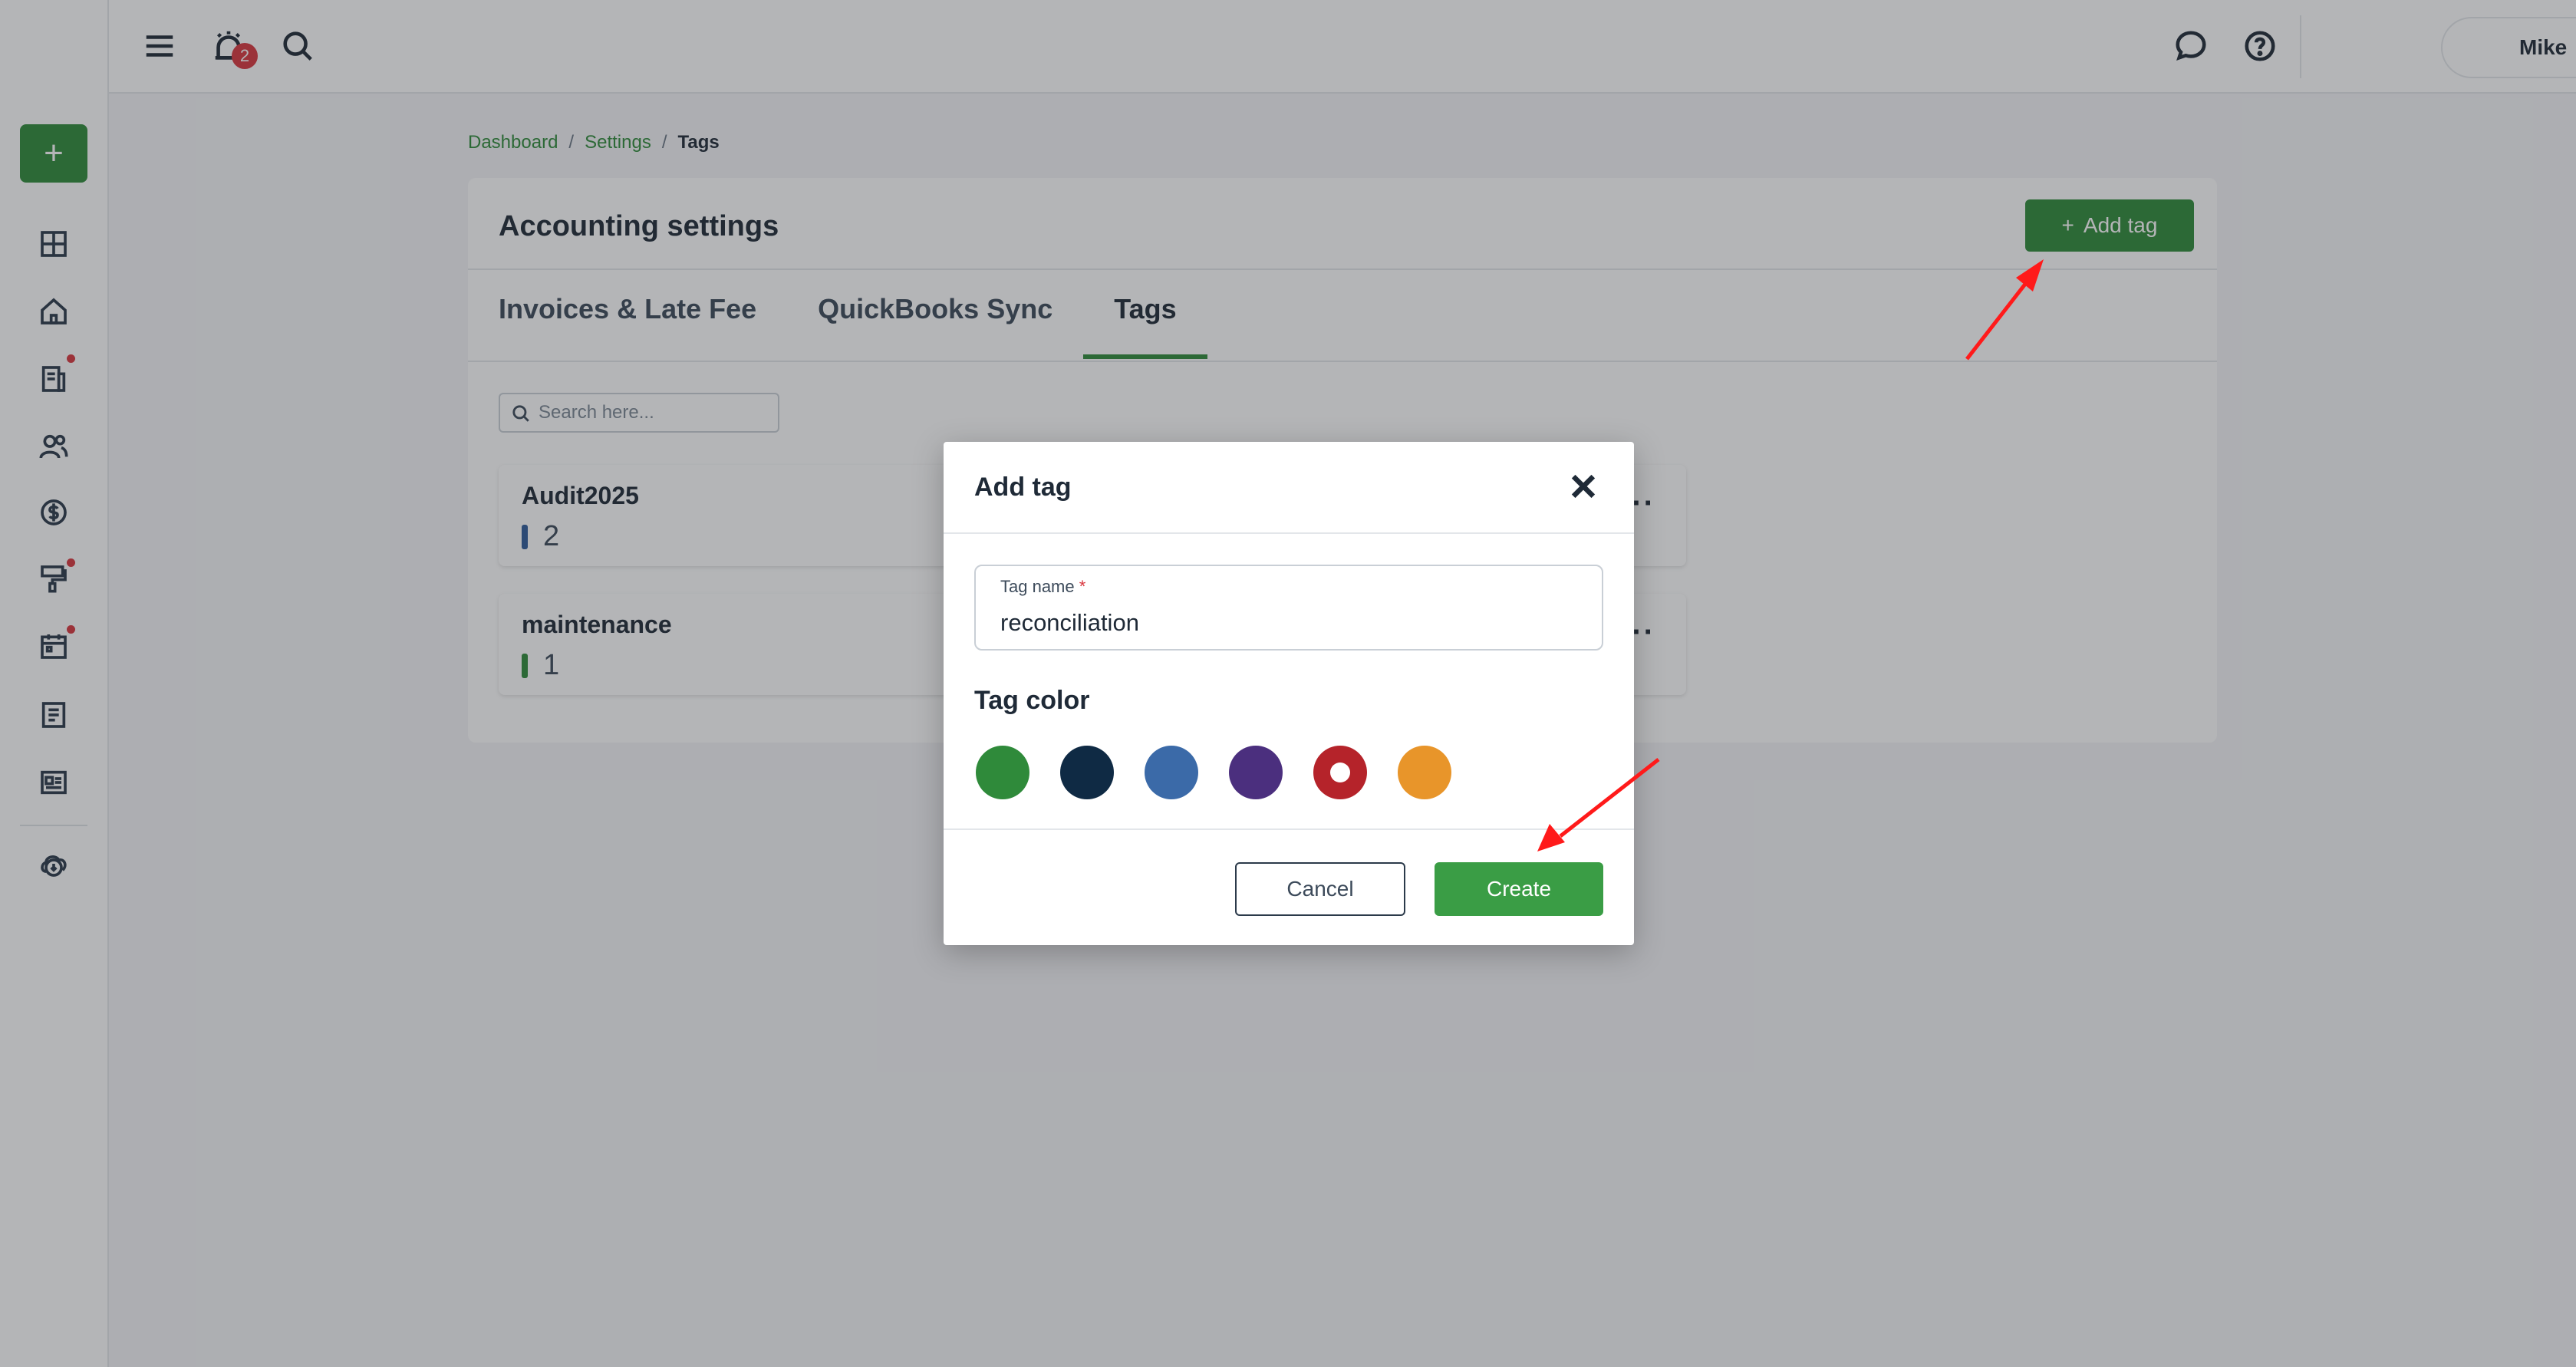 The height and width of the screenshot is (1367, 2576). Describe the element at coordinates (1023, 487) in the screenshot. I see `dialog-title: Add tag` at that location.